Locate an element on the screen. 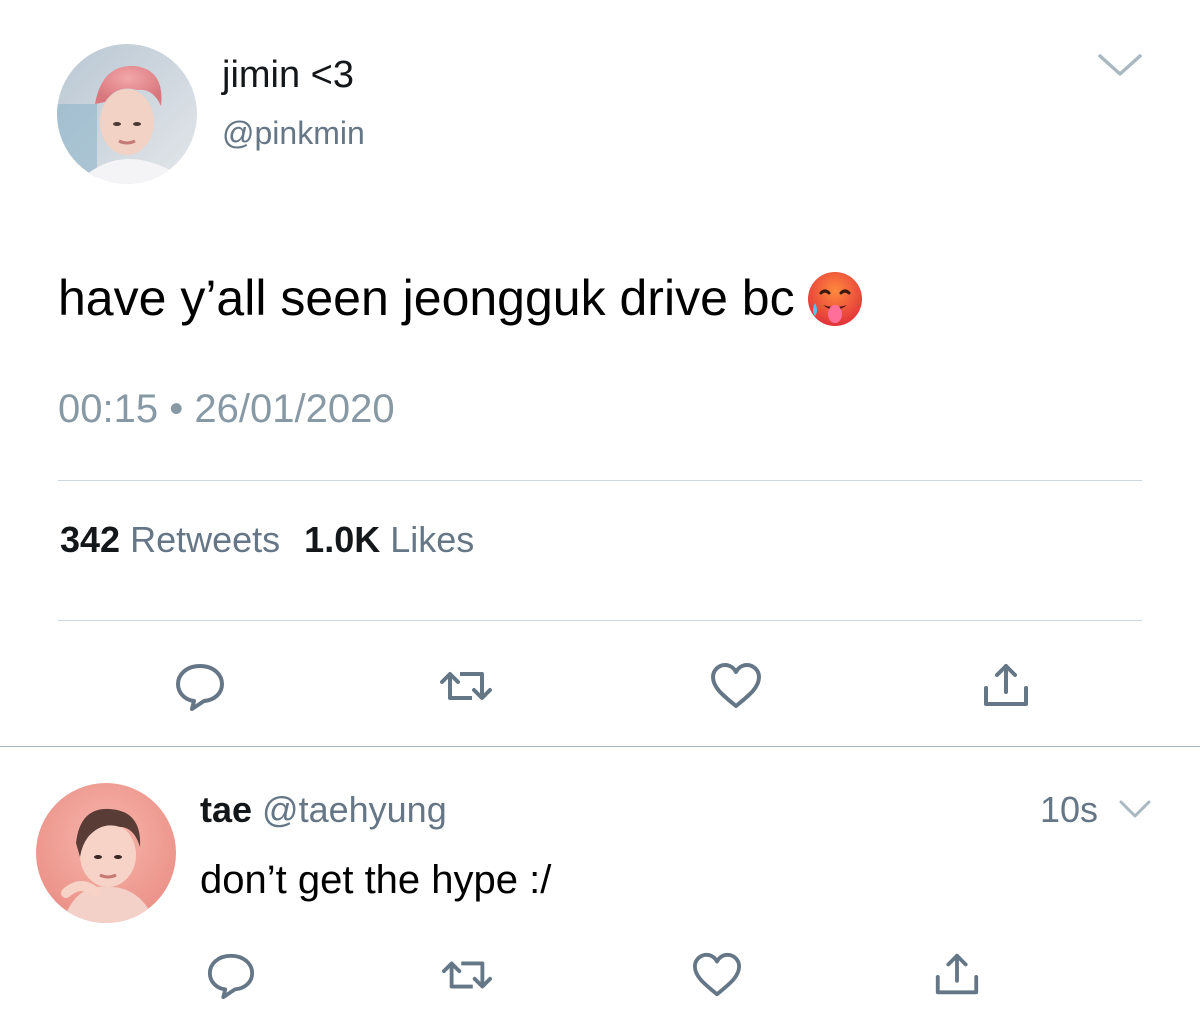 The width and height of the screenshot is (1200, 1027). reply-text: don’t get the hype :/ is located at coordinates (376, 880).